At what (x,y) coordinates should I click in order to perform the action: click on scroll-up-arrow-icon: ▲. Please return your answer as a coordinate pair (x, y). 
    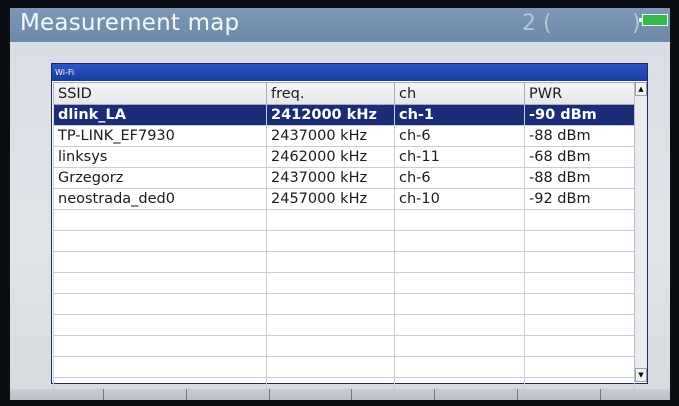
    Looking at the image, I should click on (641, 89).